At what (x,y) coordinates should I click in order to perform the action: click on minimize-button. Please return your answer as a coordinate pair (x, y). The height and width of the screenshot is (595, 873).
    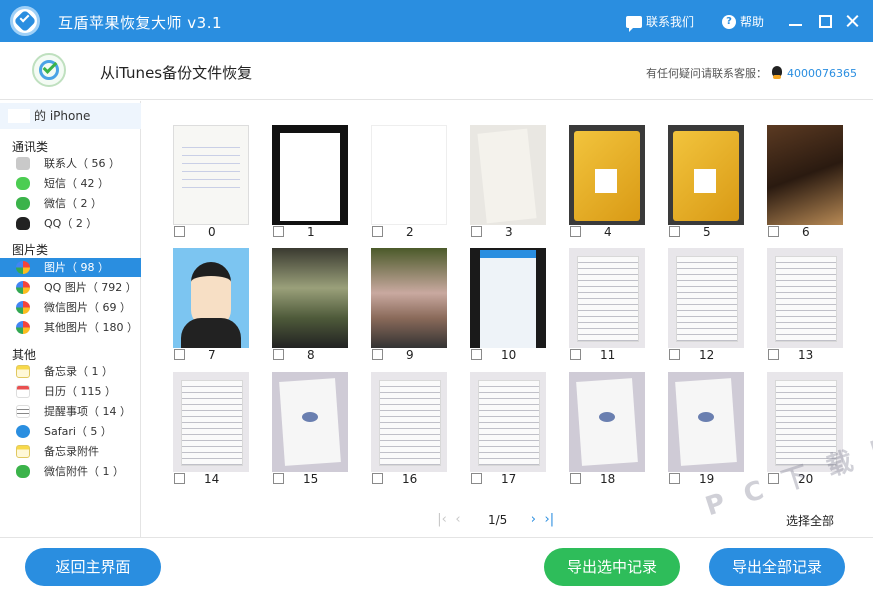
    Looking at the image, I should click on (796, 21).